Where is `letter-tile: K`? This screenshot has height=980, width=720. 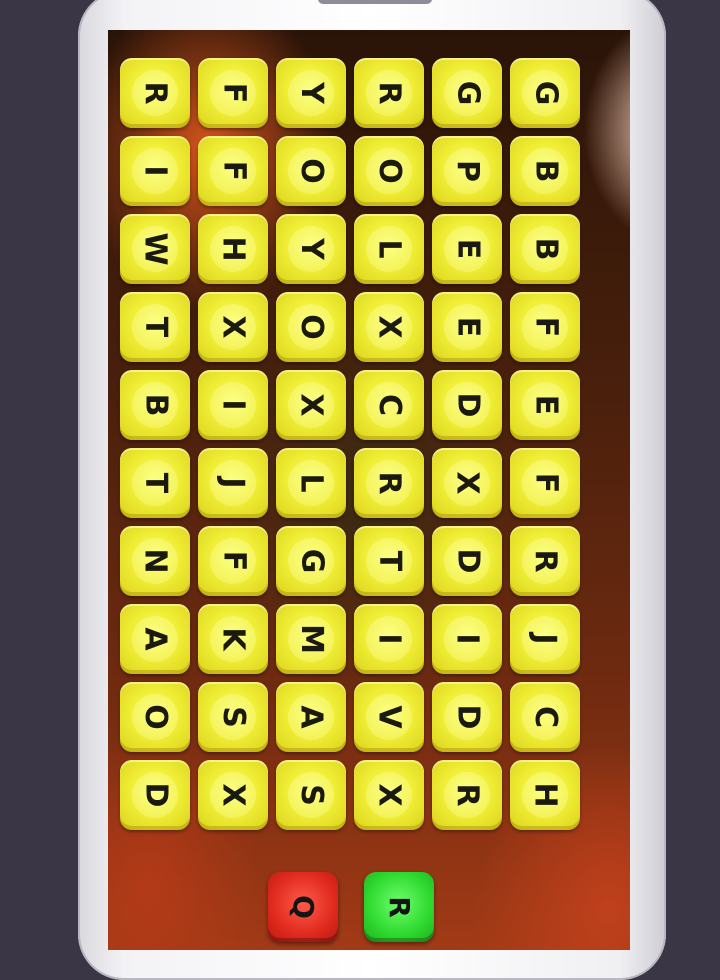 letter-tile: K is located at coordinates (233, 639).